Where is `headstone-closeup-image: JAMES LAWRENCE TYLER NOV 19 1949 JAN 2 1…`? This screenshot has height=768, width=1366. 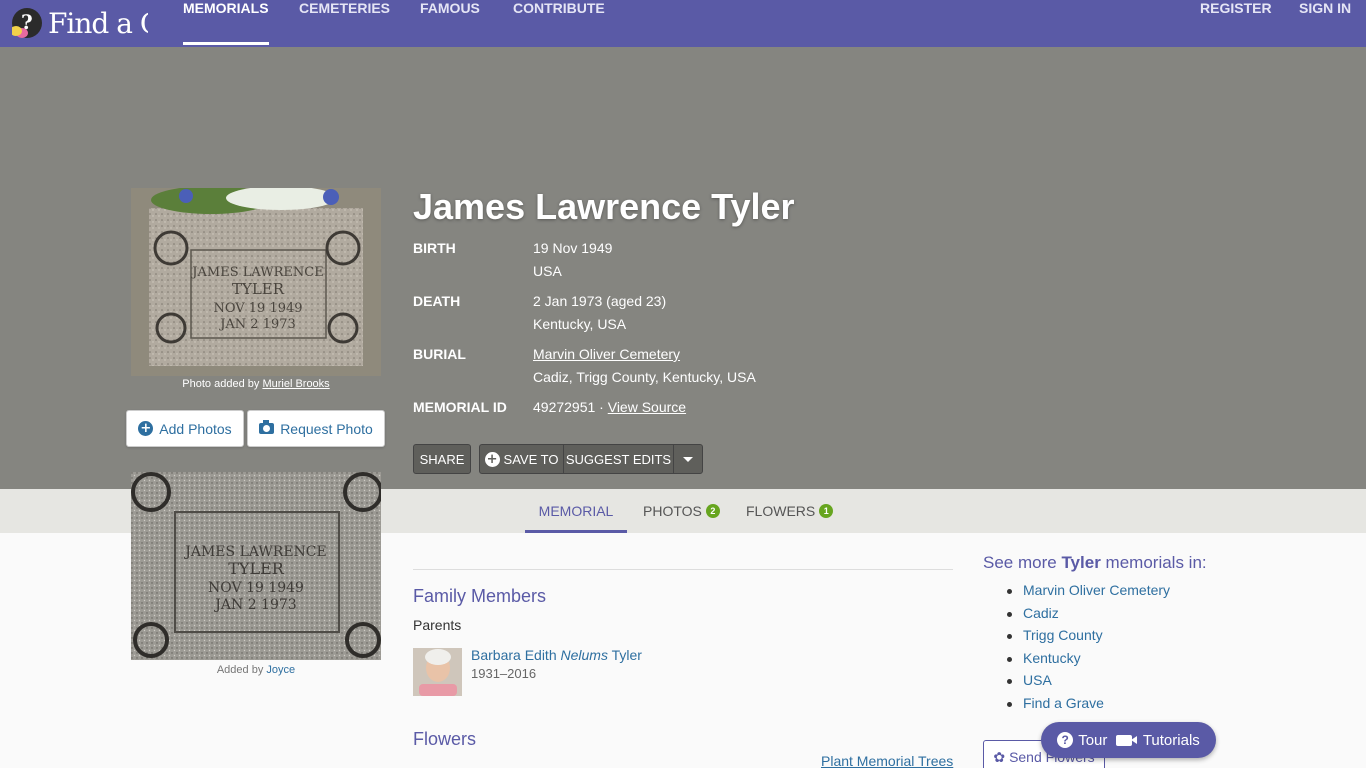 headstone-closeup-image: JAMES LAWRENCE TYLER NOV 19 1949 JAN 2 1… is located at coordinates (256, 566).